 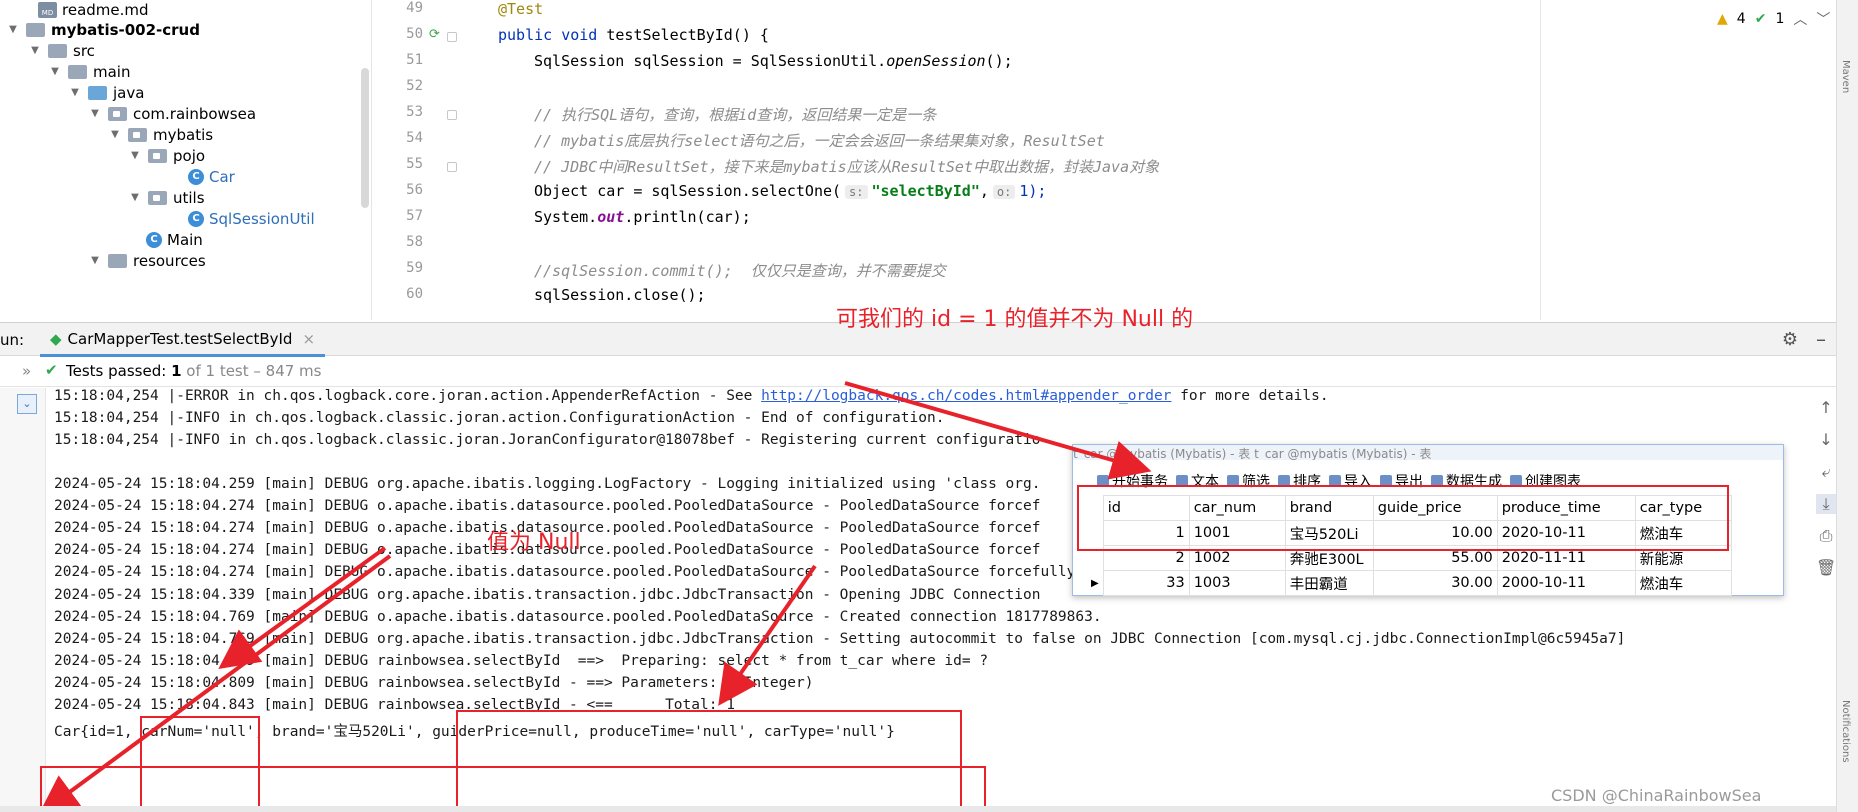 I want to click on arrow-to-params, so click(x=767, y=635).